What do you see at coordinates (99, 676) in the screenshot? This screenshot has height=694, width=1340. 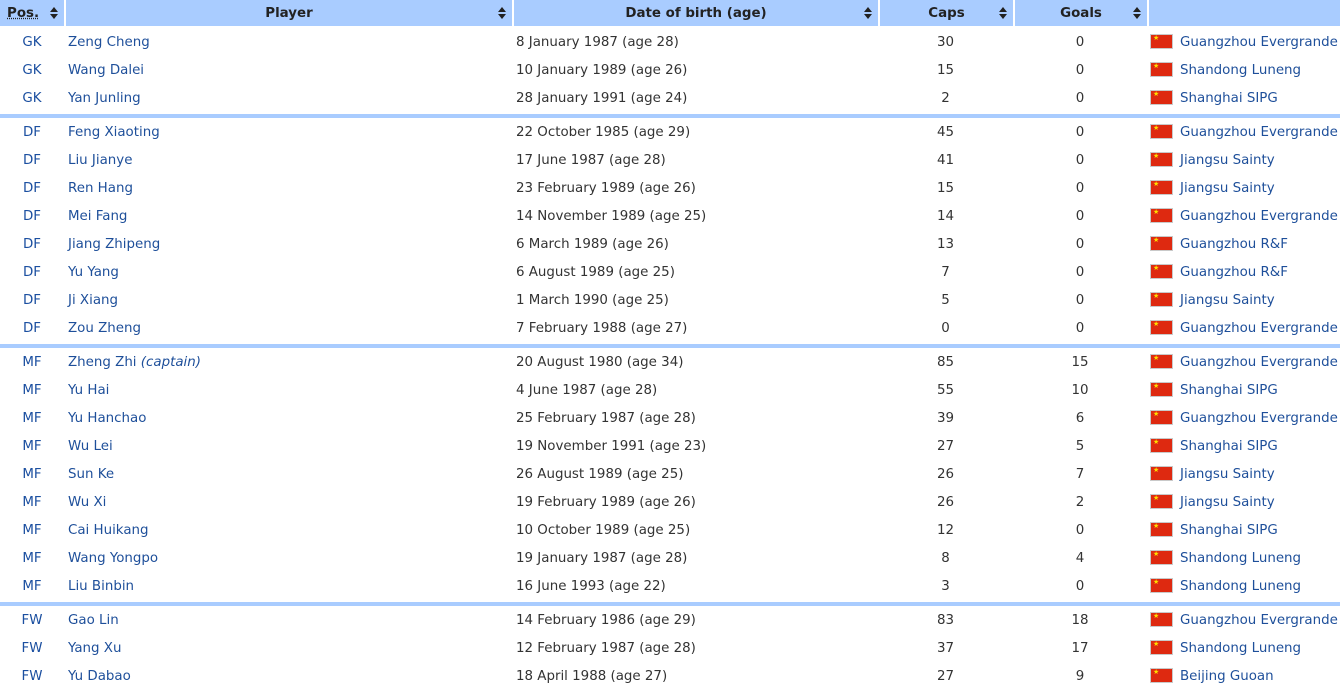 I see `player-link: Yu Dabao` at bounding box center [99, 676].